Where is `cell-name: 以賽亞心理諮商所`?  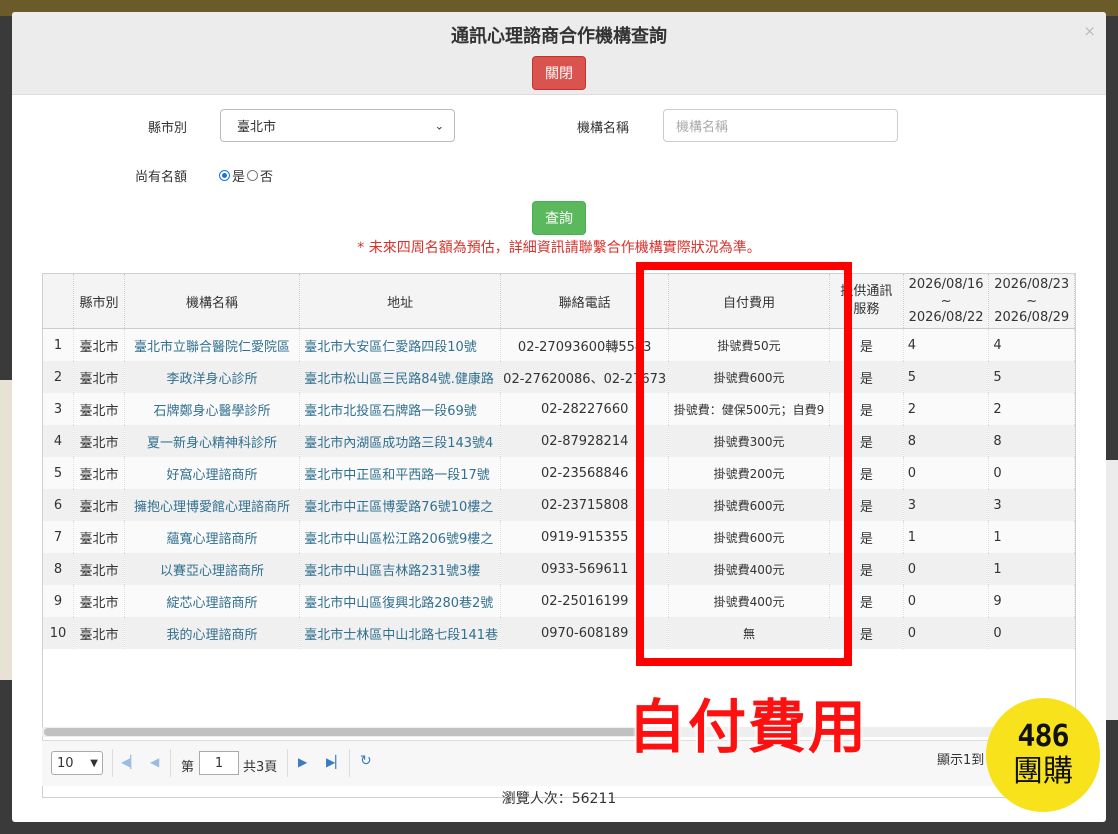
cell-name: 以賽亞心理諮商所 is located at coordinates (212, 569).